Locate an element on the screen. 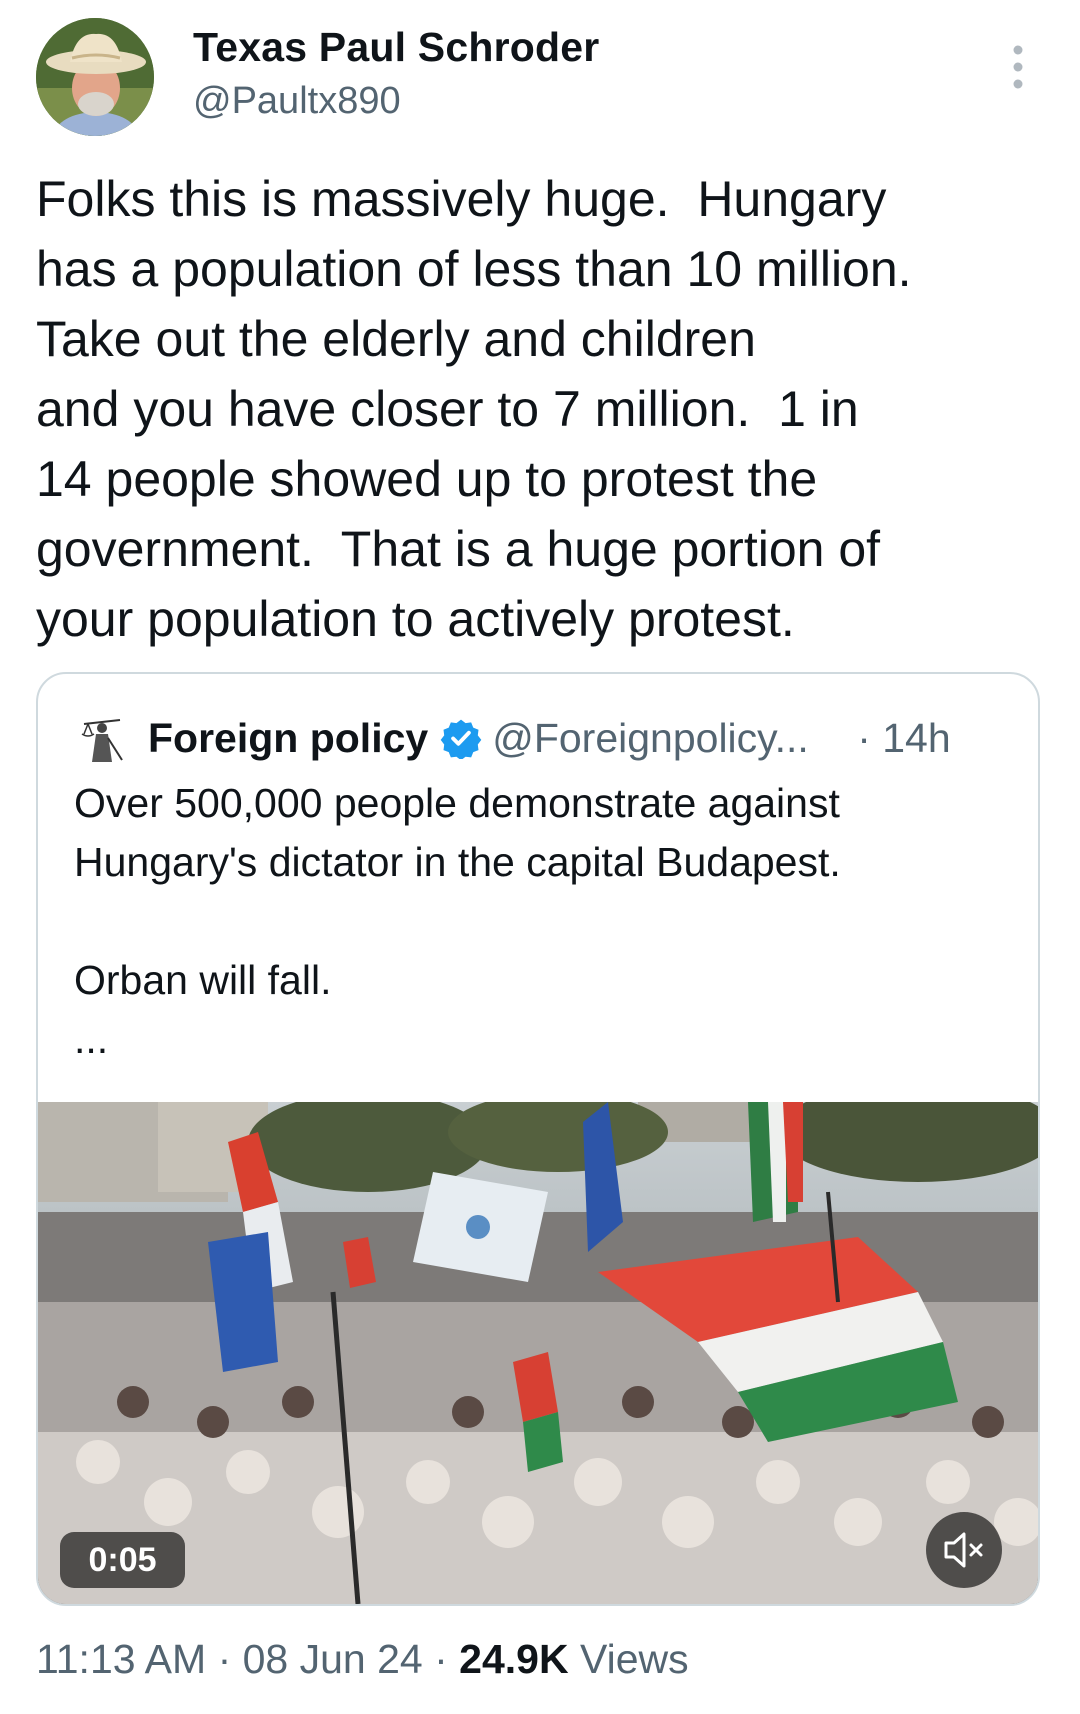 The height and width of the screenshot is (1714, 1080). author-handle: @Paultx890 is located at coordinates (297, 101).